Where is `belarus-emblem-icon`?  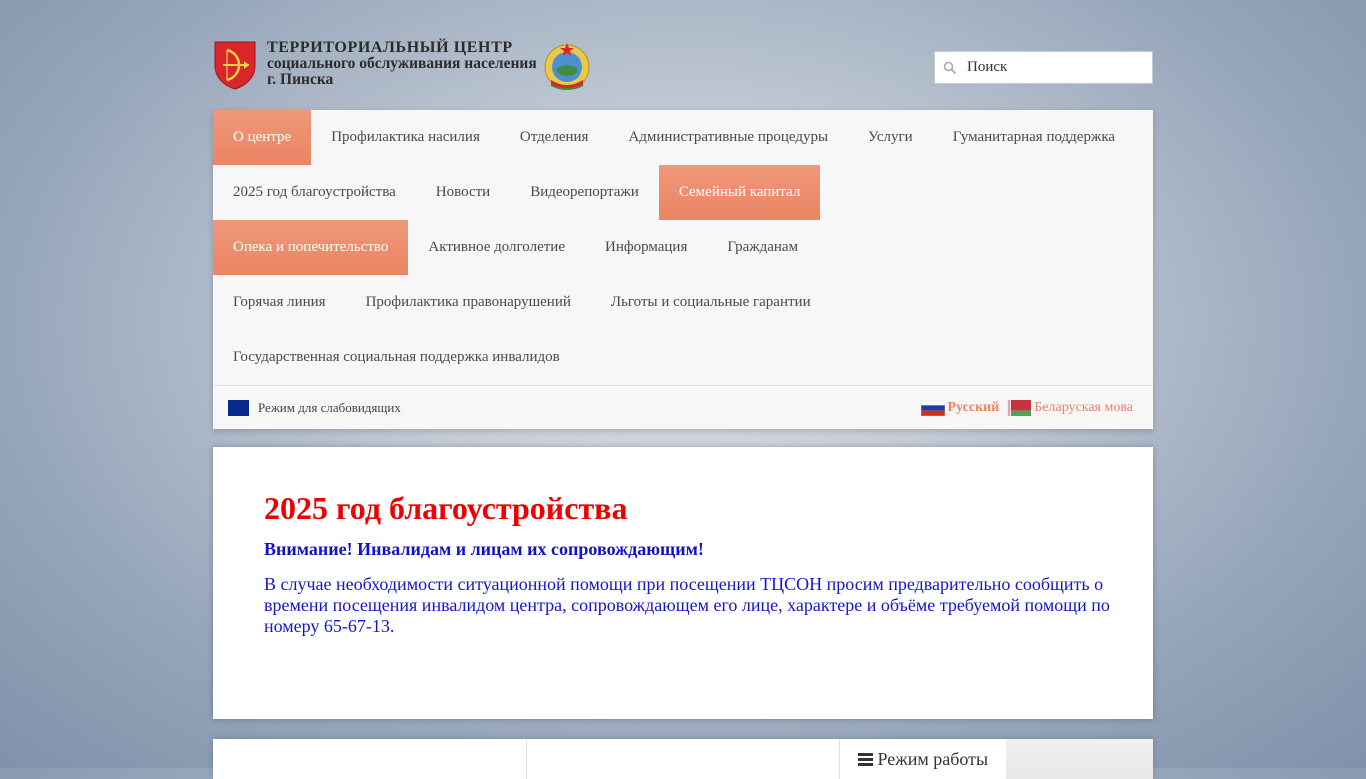
belarus-emblem-icon is located at coordinates (567, 66).